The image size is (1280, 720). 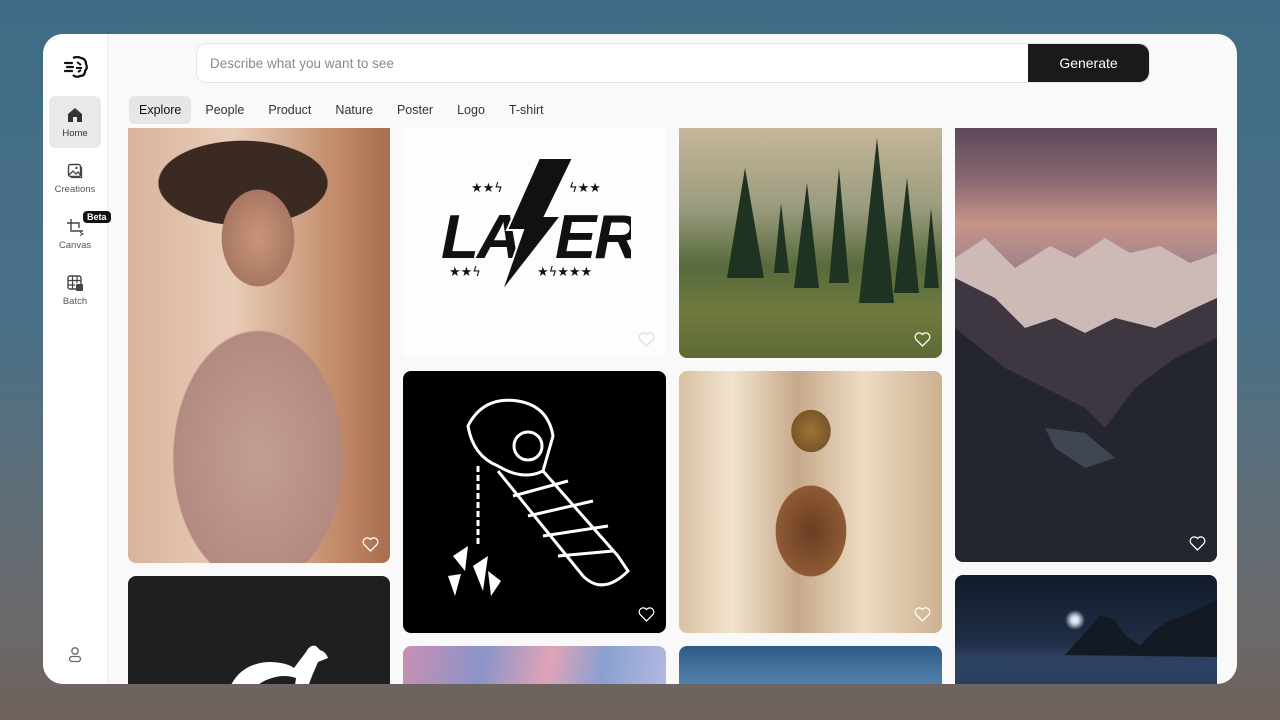 What do you see at coordinates (75, 189) in the screenshot?
I see `sidebar-item-label: Creations` at bounding box center [75, 189].